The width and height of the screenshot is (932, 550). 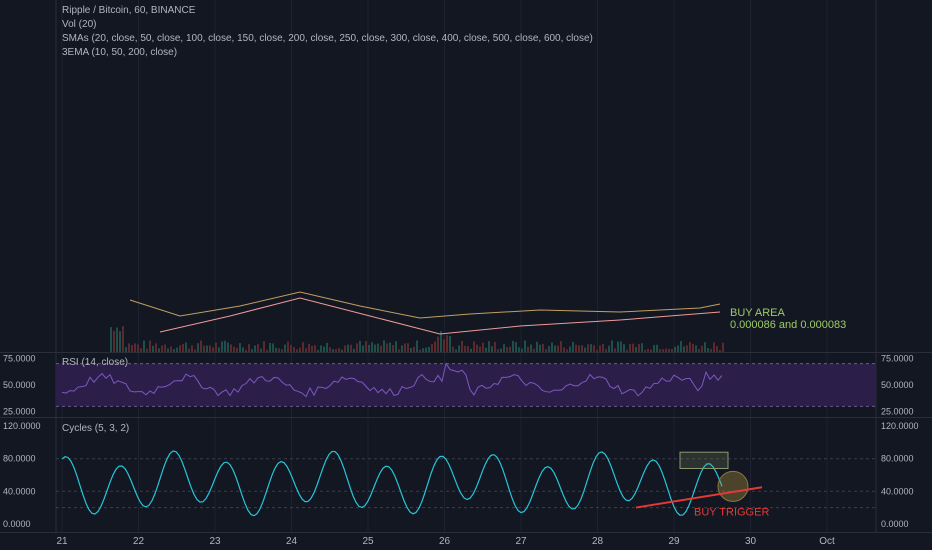 What do you see at coordinates (900, 426) in the screenshot?
I see `cycles-tick-right: 120.0000` at bounding box center [900, 426].